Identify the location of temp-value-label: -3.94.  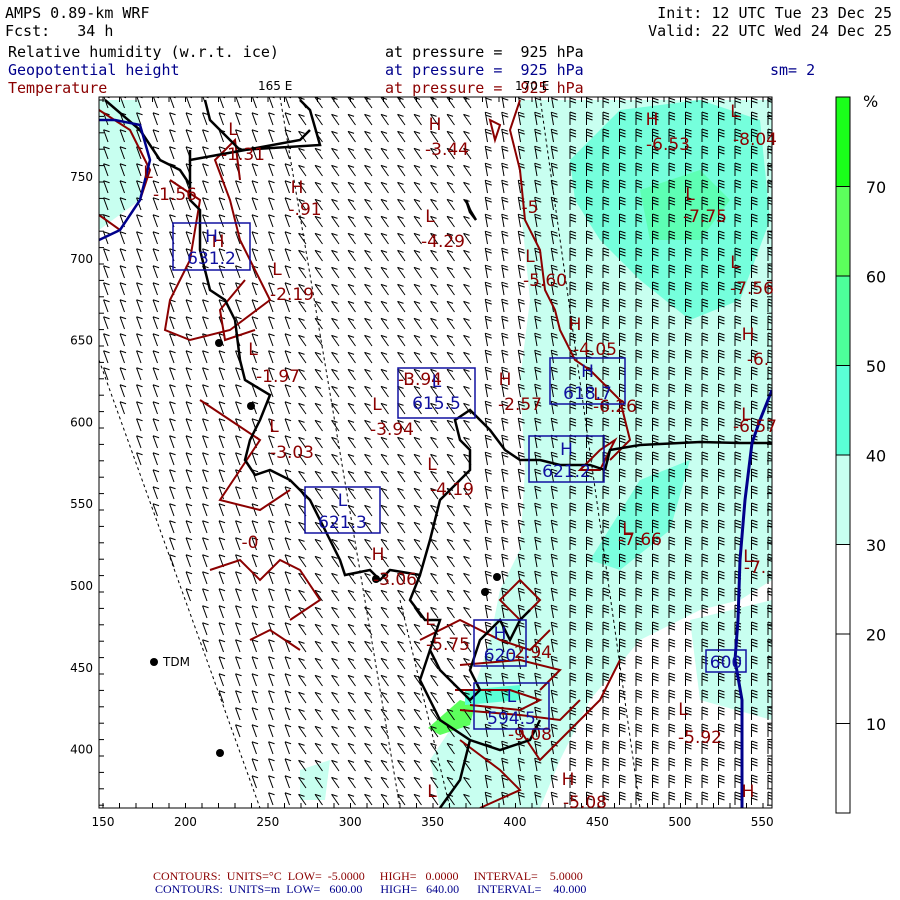
(392, 430).